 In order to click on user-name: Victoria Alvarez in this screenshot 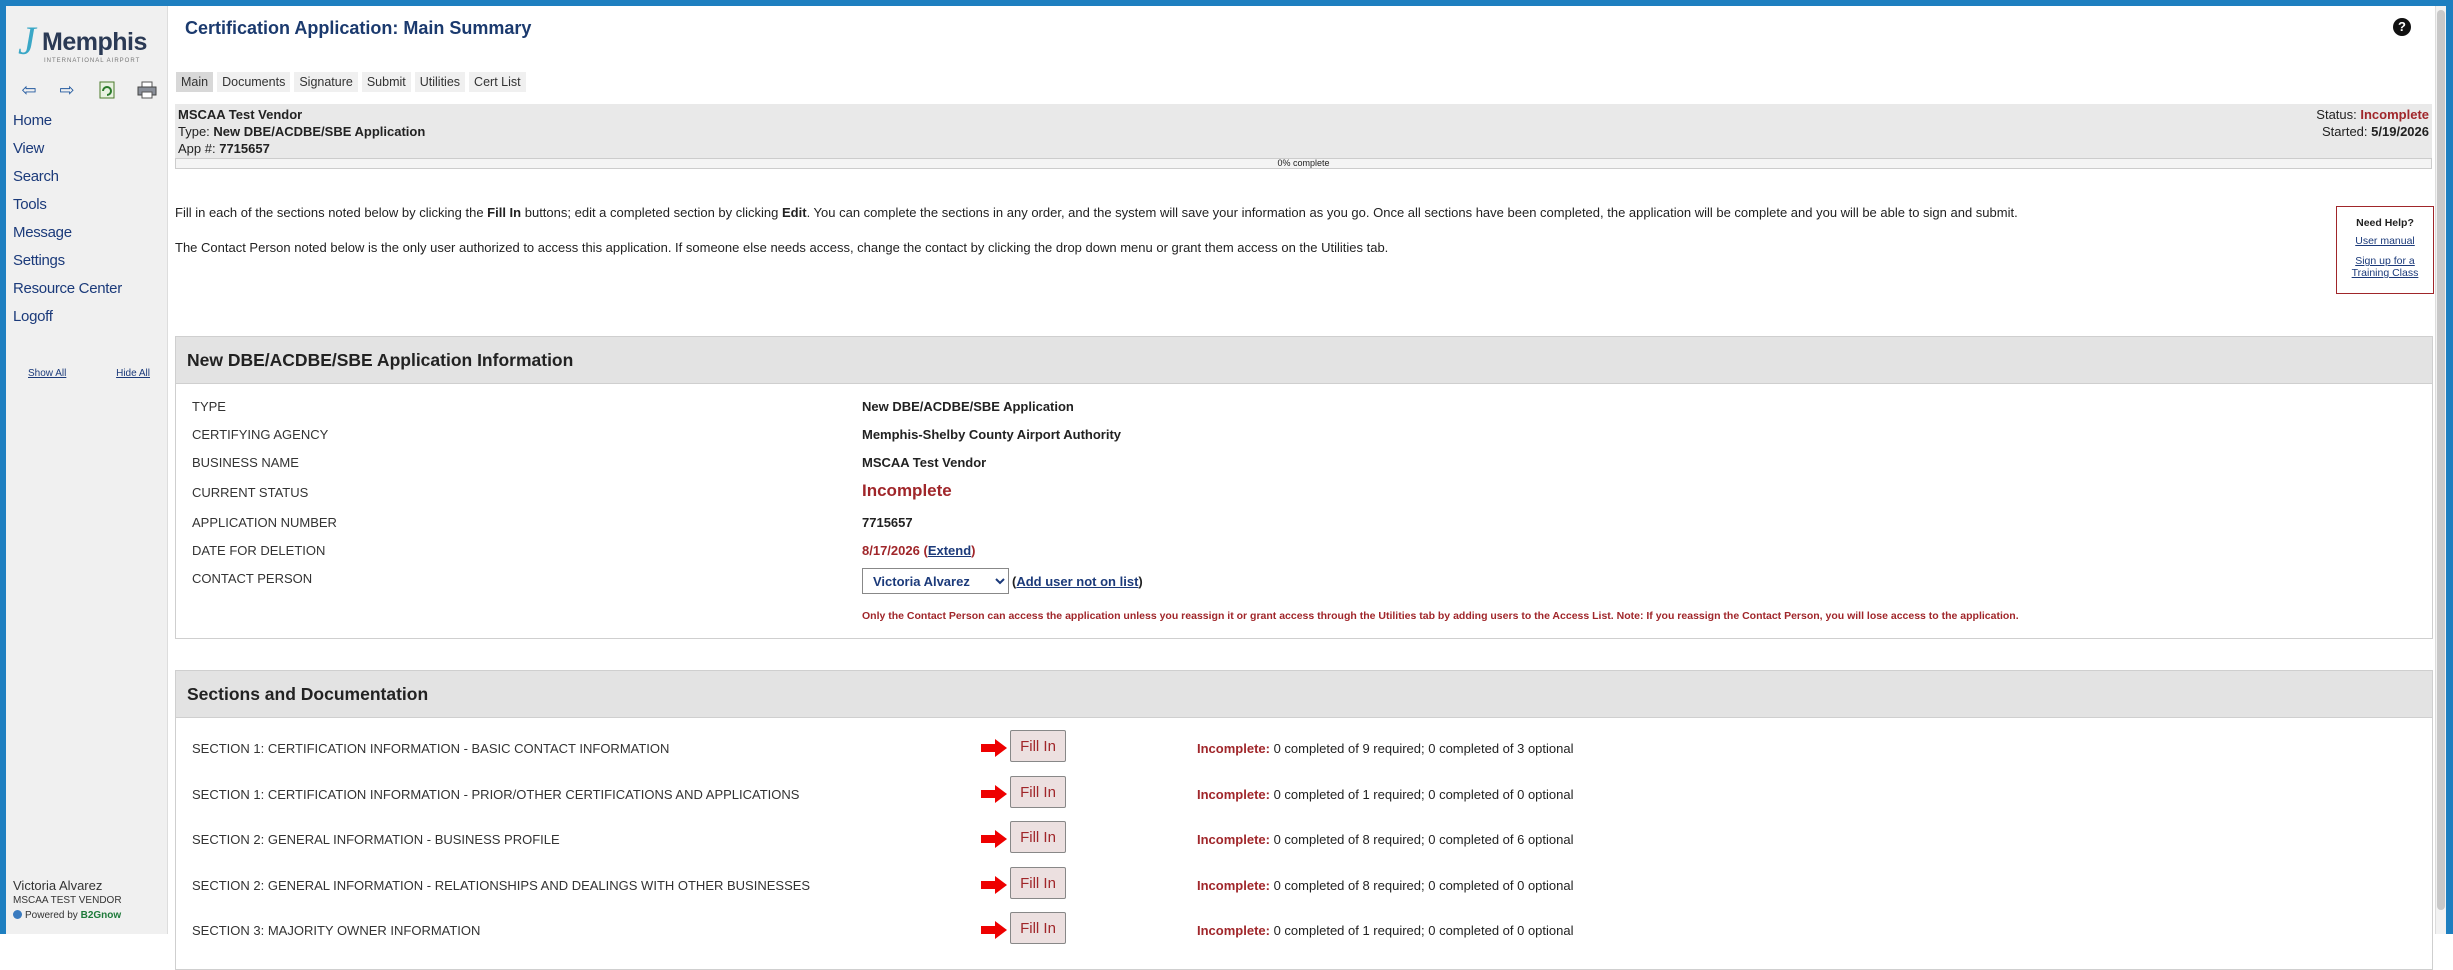, I will do `click(58, 885)`.